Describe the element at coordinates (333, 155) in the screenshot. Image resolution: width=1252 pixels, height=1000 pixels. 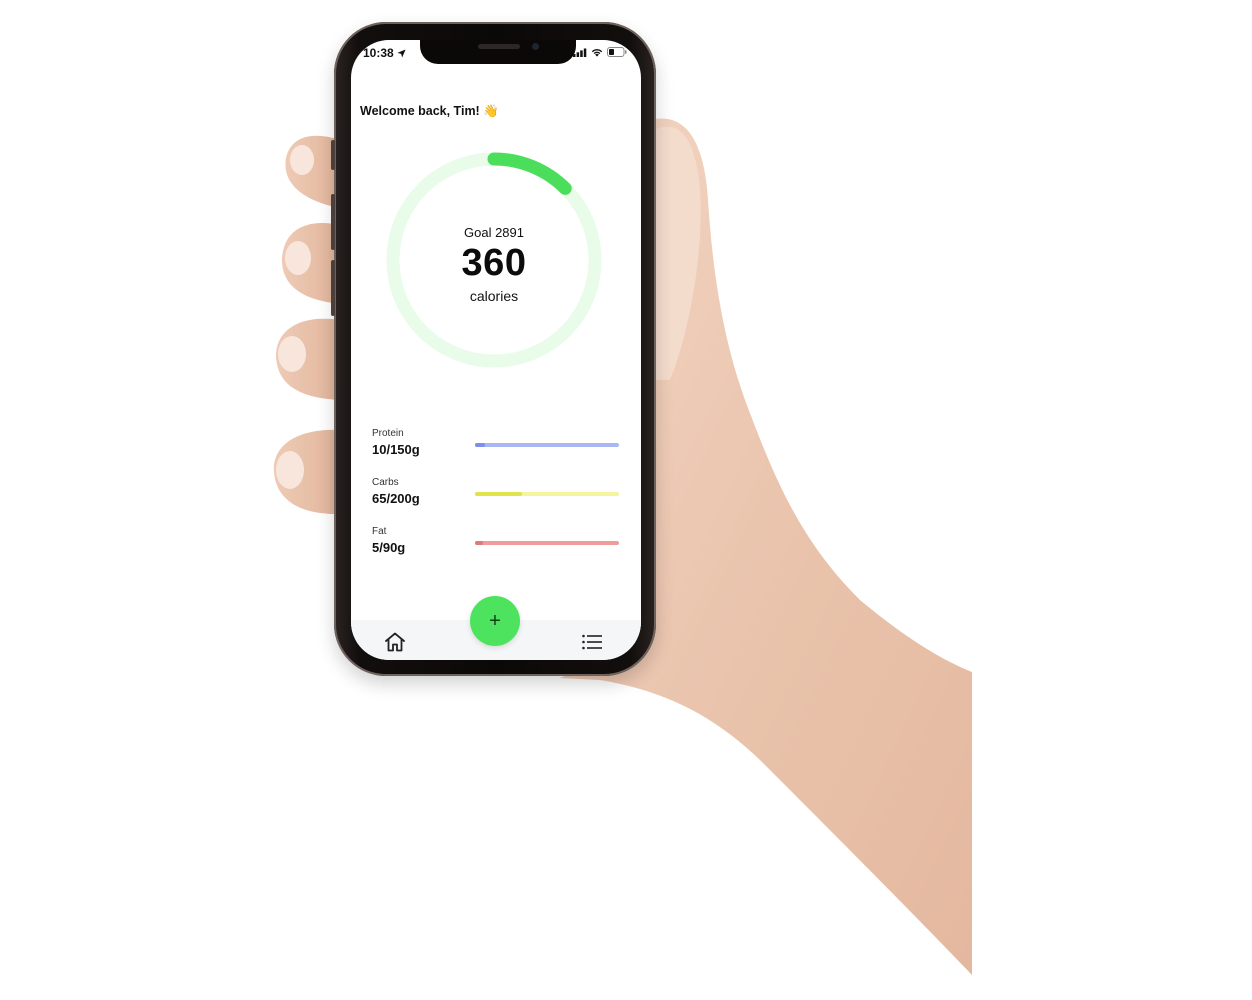
I see `mute-switch` at that location.